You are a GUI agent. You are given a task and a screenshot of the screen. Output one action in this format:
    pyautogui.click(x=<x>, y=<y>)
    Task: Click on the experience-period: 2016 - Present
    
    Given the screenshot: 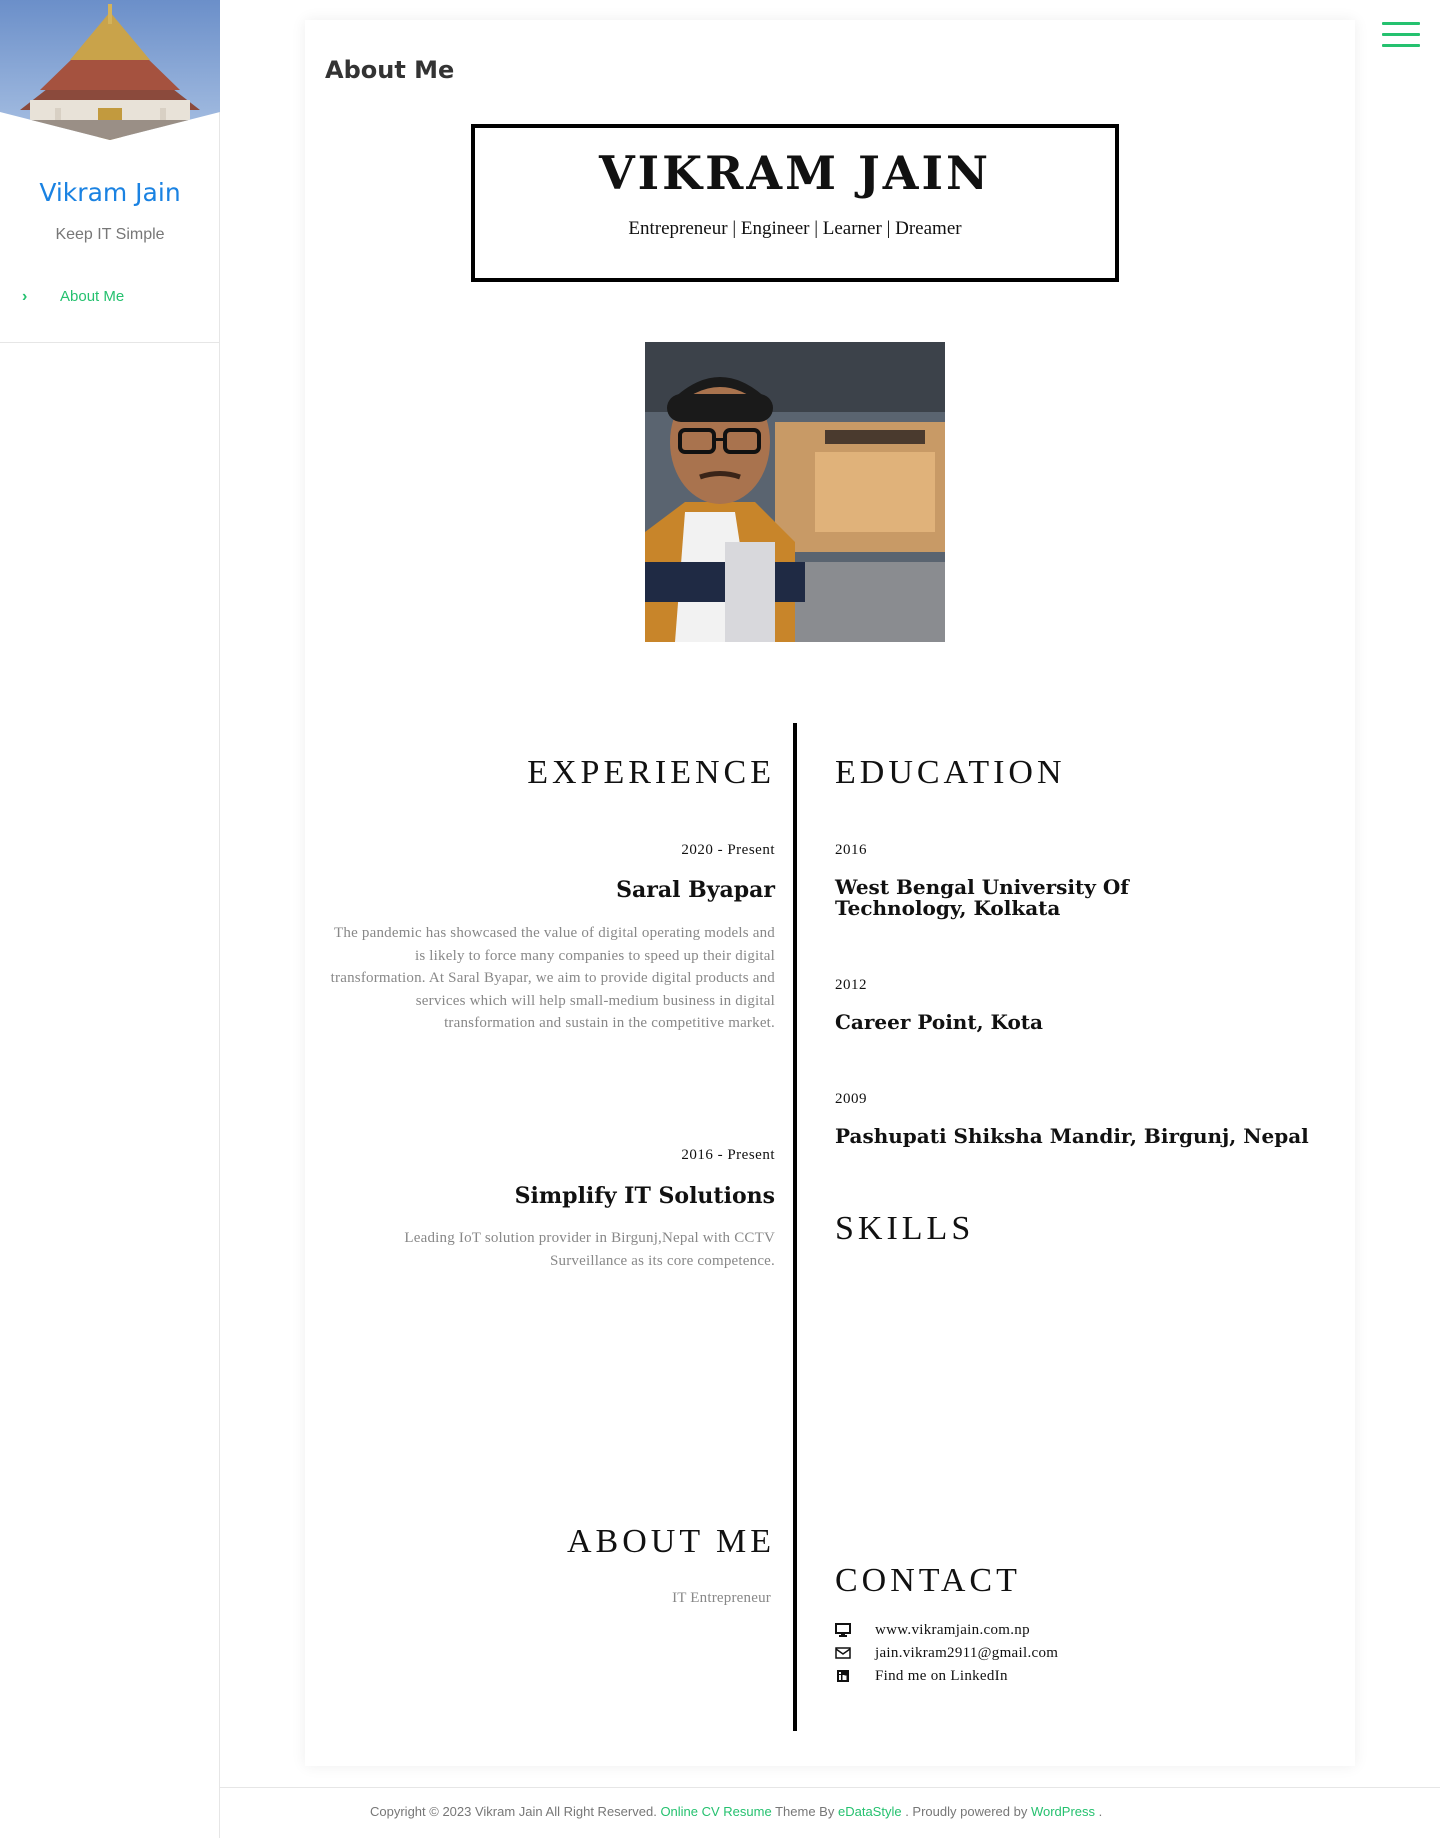 What is the action you would take?
    pyautogui.click(x=728, y=1155)
    